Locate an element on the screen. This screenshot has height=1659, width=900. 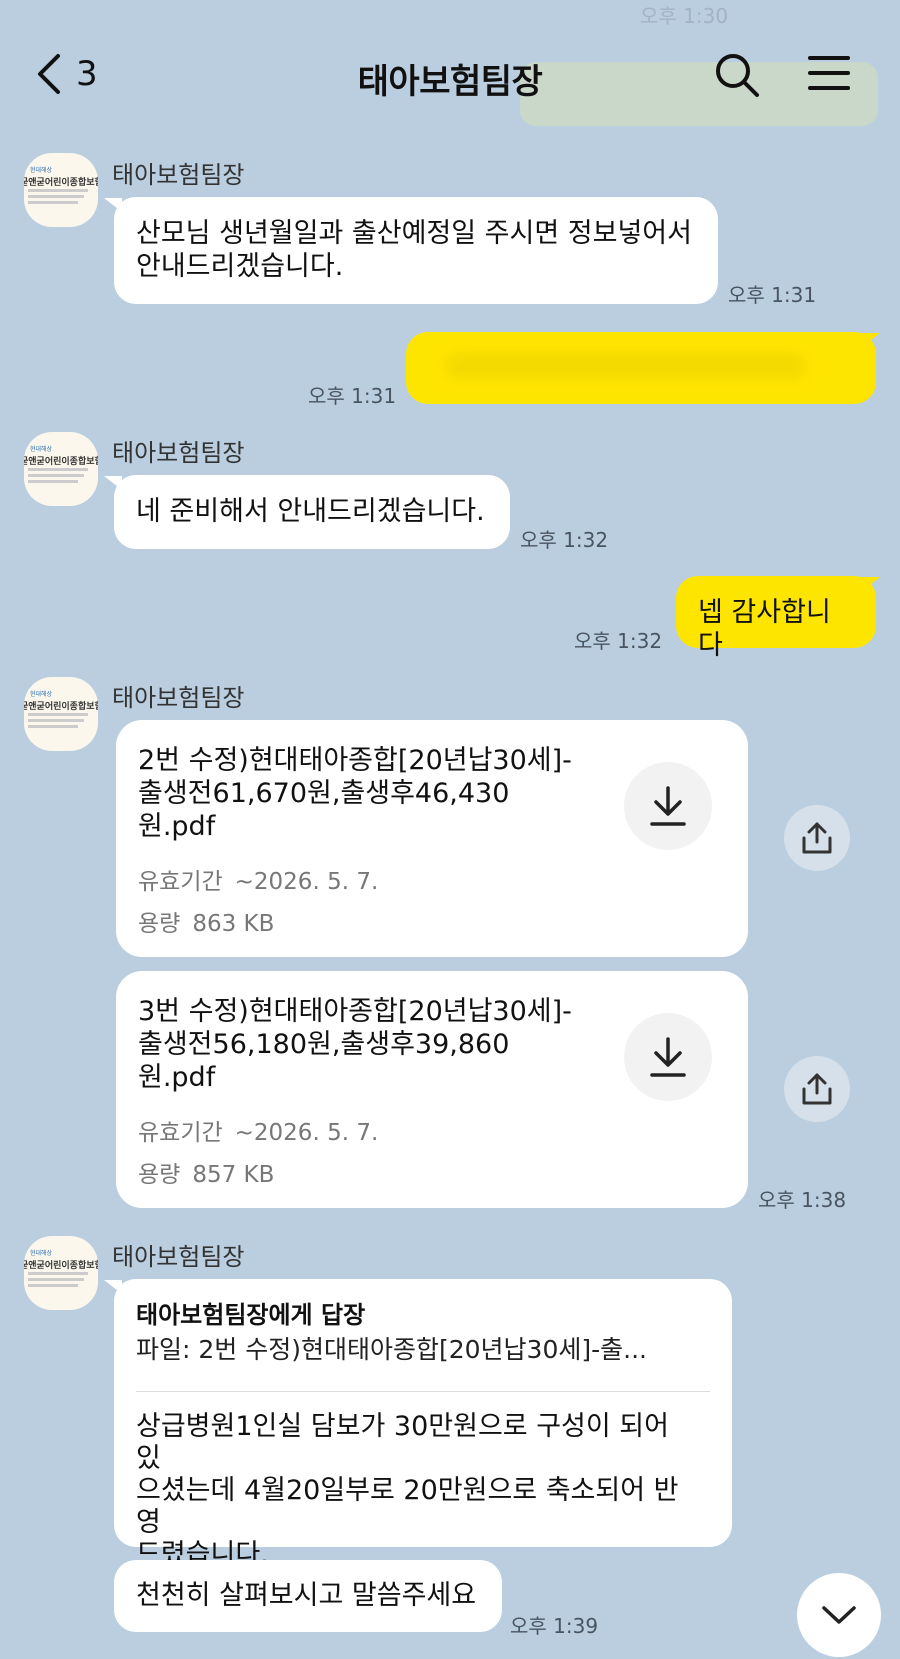
reply-text-line: 으셨는데 4월20일부로 20만원으로 축소되어 반영 is located at coordinates (407, 1506).